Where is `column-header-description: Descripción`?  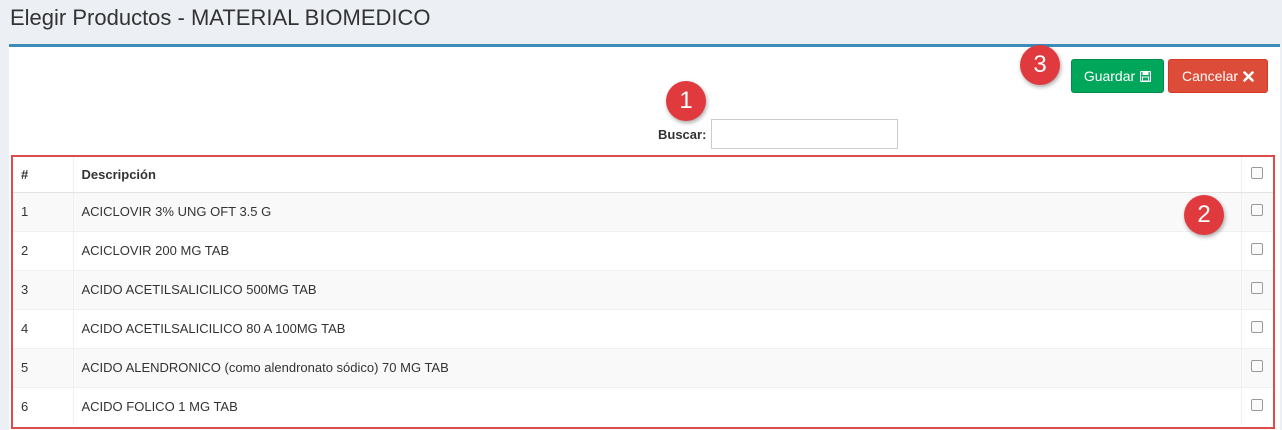 column-header-description: Descripción is located at coordinates (657, 175).